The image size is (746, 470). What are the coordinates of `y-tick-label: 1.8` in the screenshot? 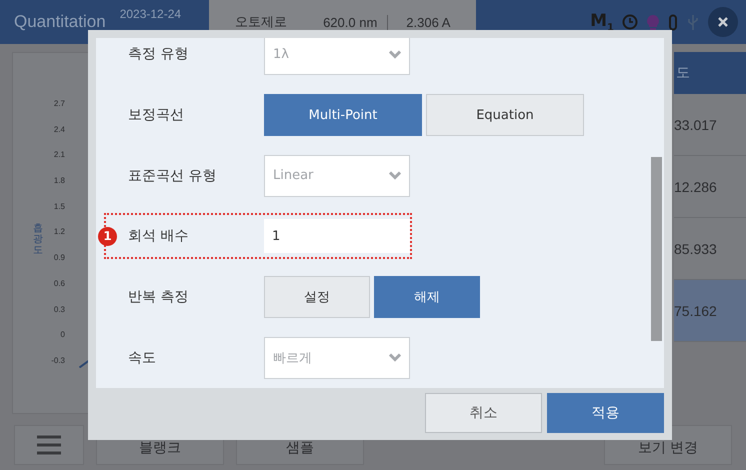 It's located at (59, 182).